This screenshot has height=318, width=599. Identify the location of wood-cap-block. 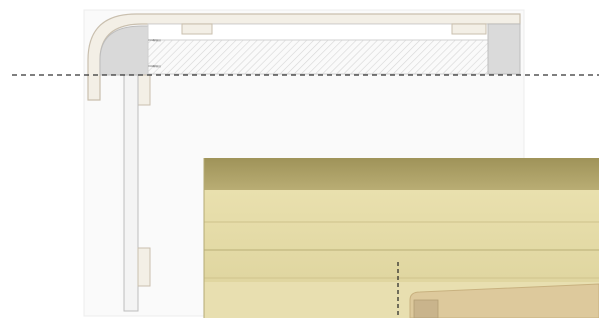
(426, 308).